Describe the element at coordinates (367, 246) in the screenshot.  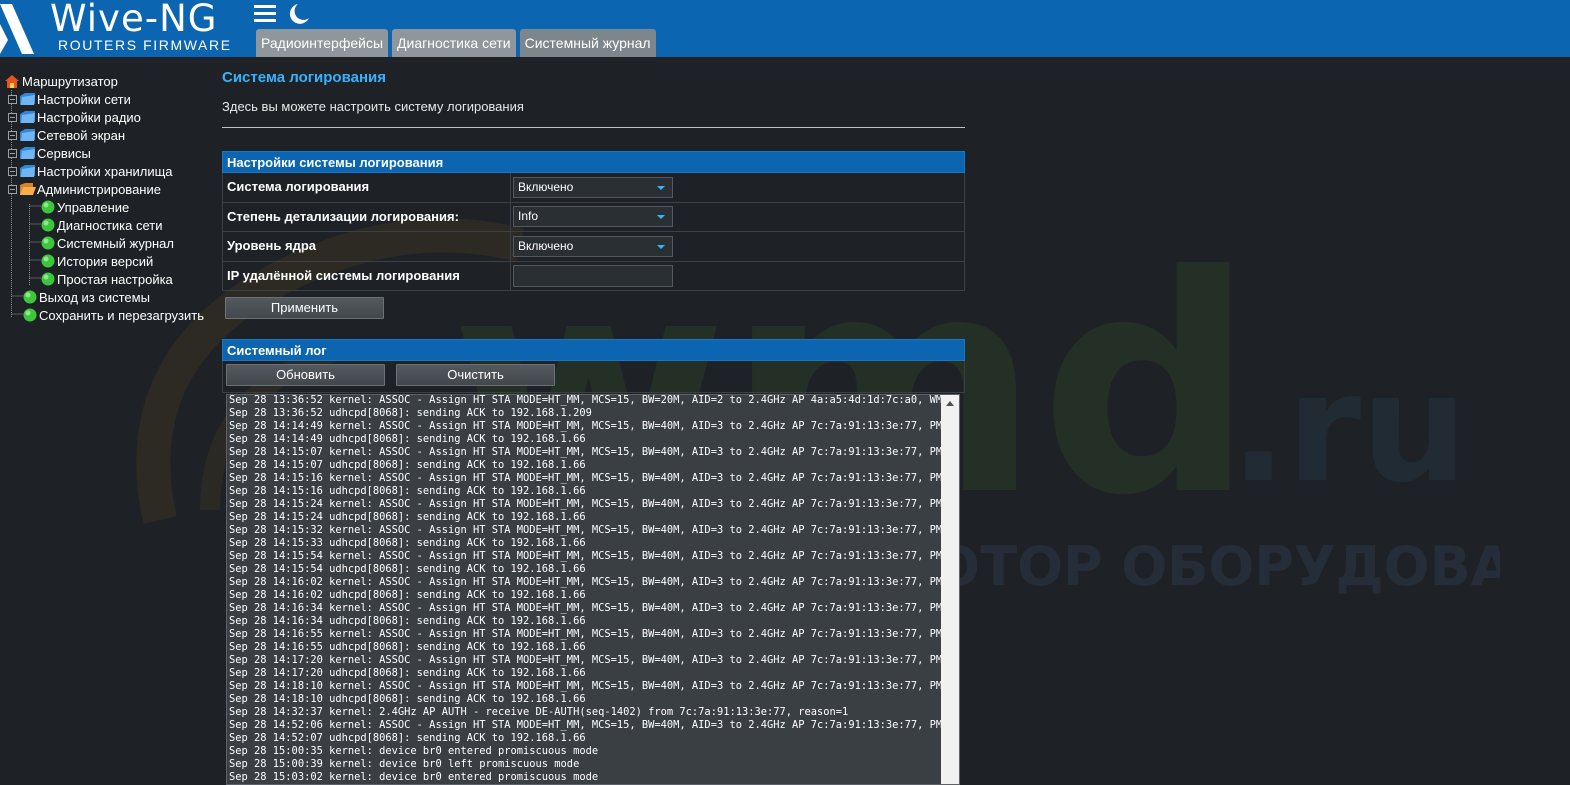
I see `setting-label: Уровень ядра` at that location.